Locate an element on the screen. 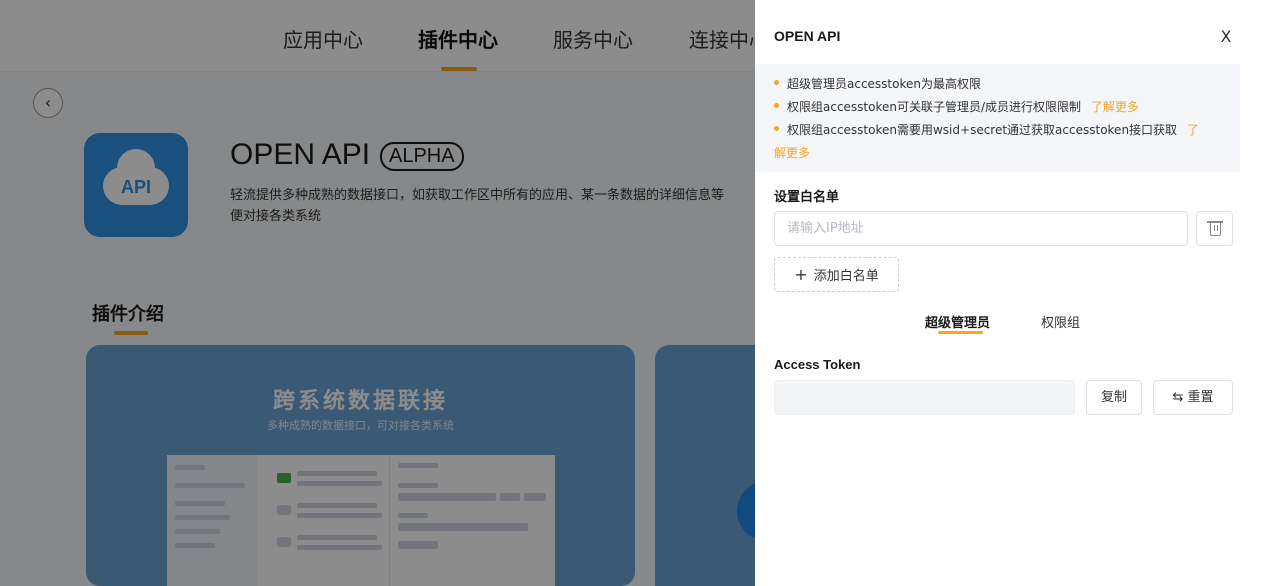 The height and width of the screenshot is (586, 1269). access-token-label: Access Token is located at coordinates (817, 364).